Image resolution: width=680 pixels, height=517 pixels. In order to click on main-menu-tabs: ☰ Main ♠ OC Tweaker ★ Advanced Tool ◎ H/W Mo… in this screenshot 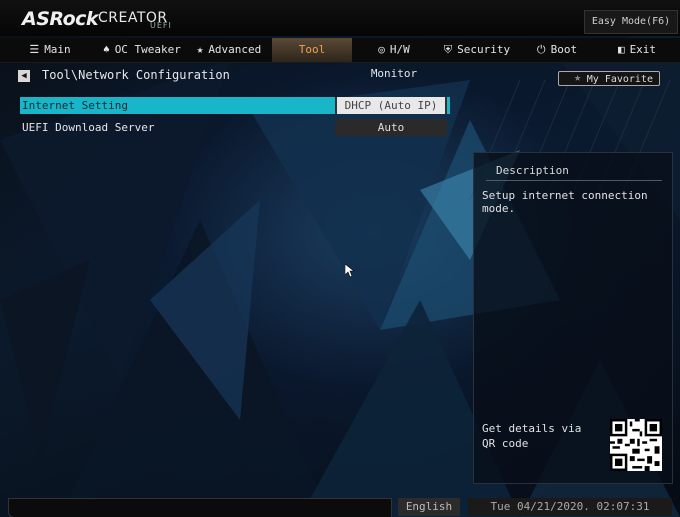, I will do `click(340, 59)`.